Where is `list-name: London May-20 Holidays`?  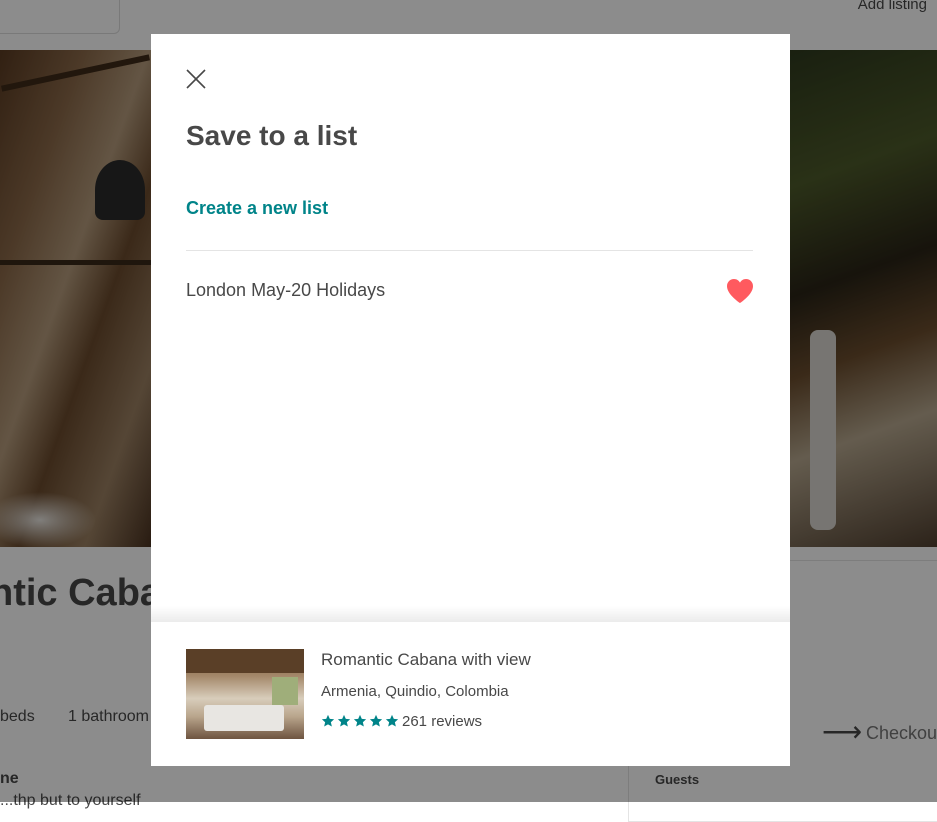 list-name: London May-20 Holidays is located at coordinates (286, 290).